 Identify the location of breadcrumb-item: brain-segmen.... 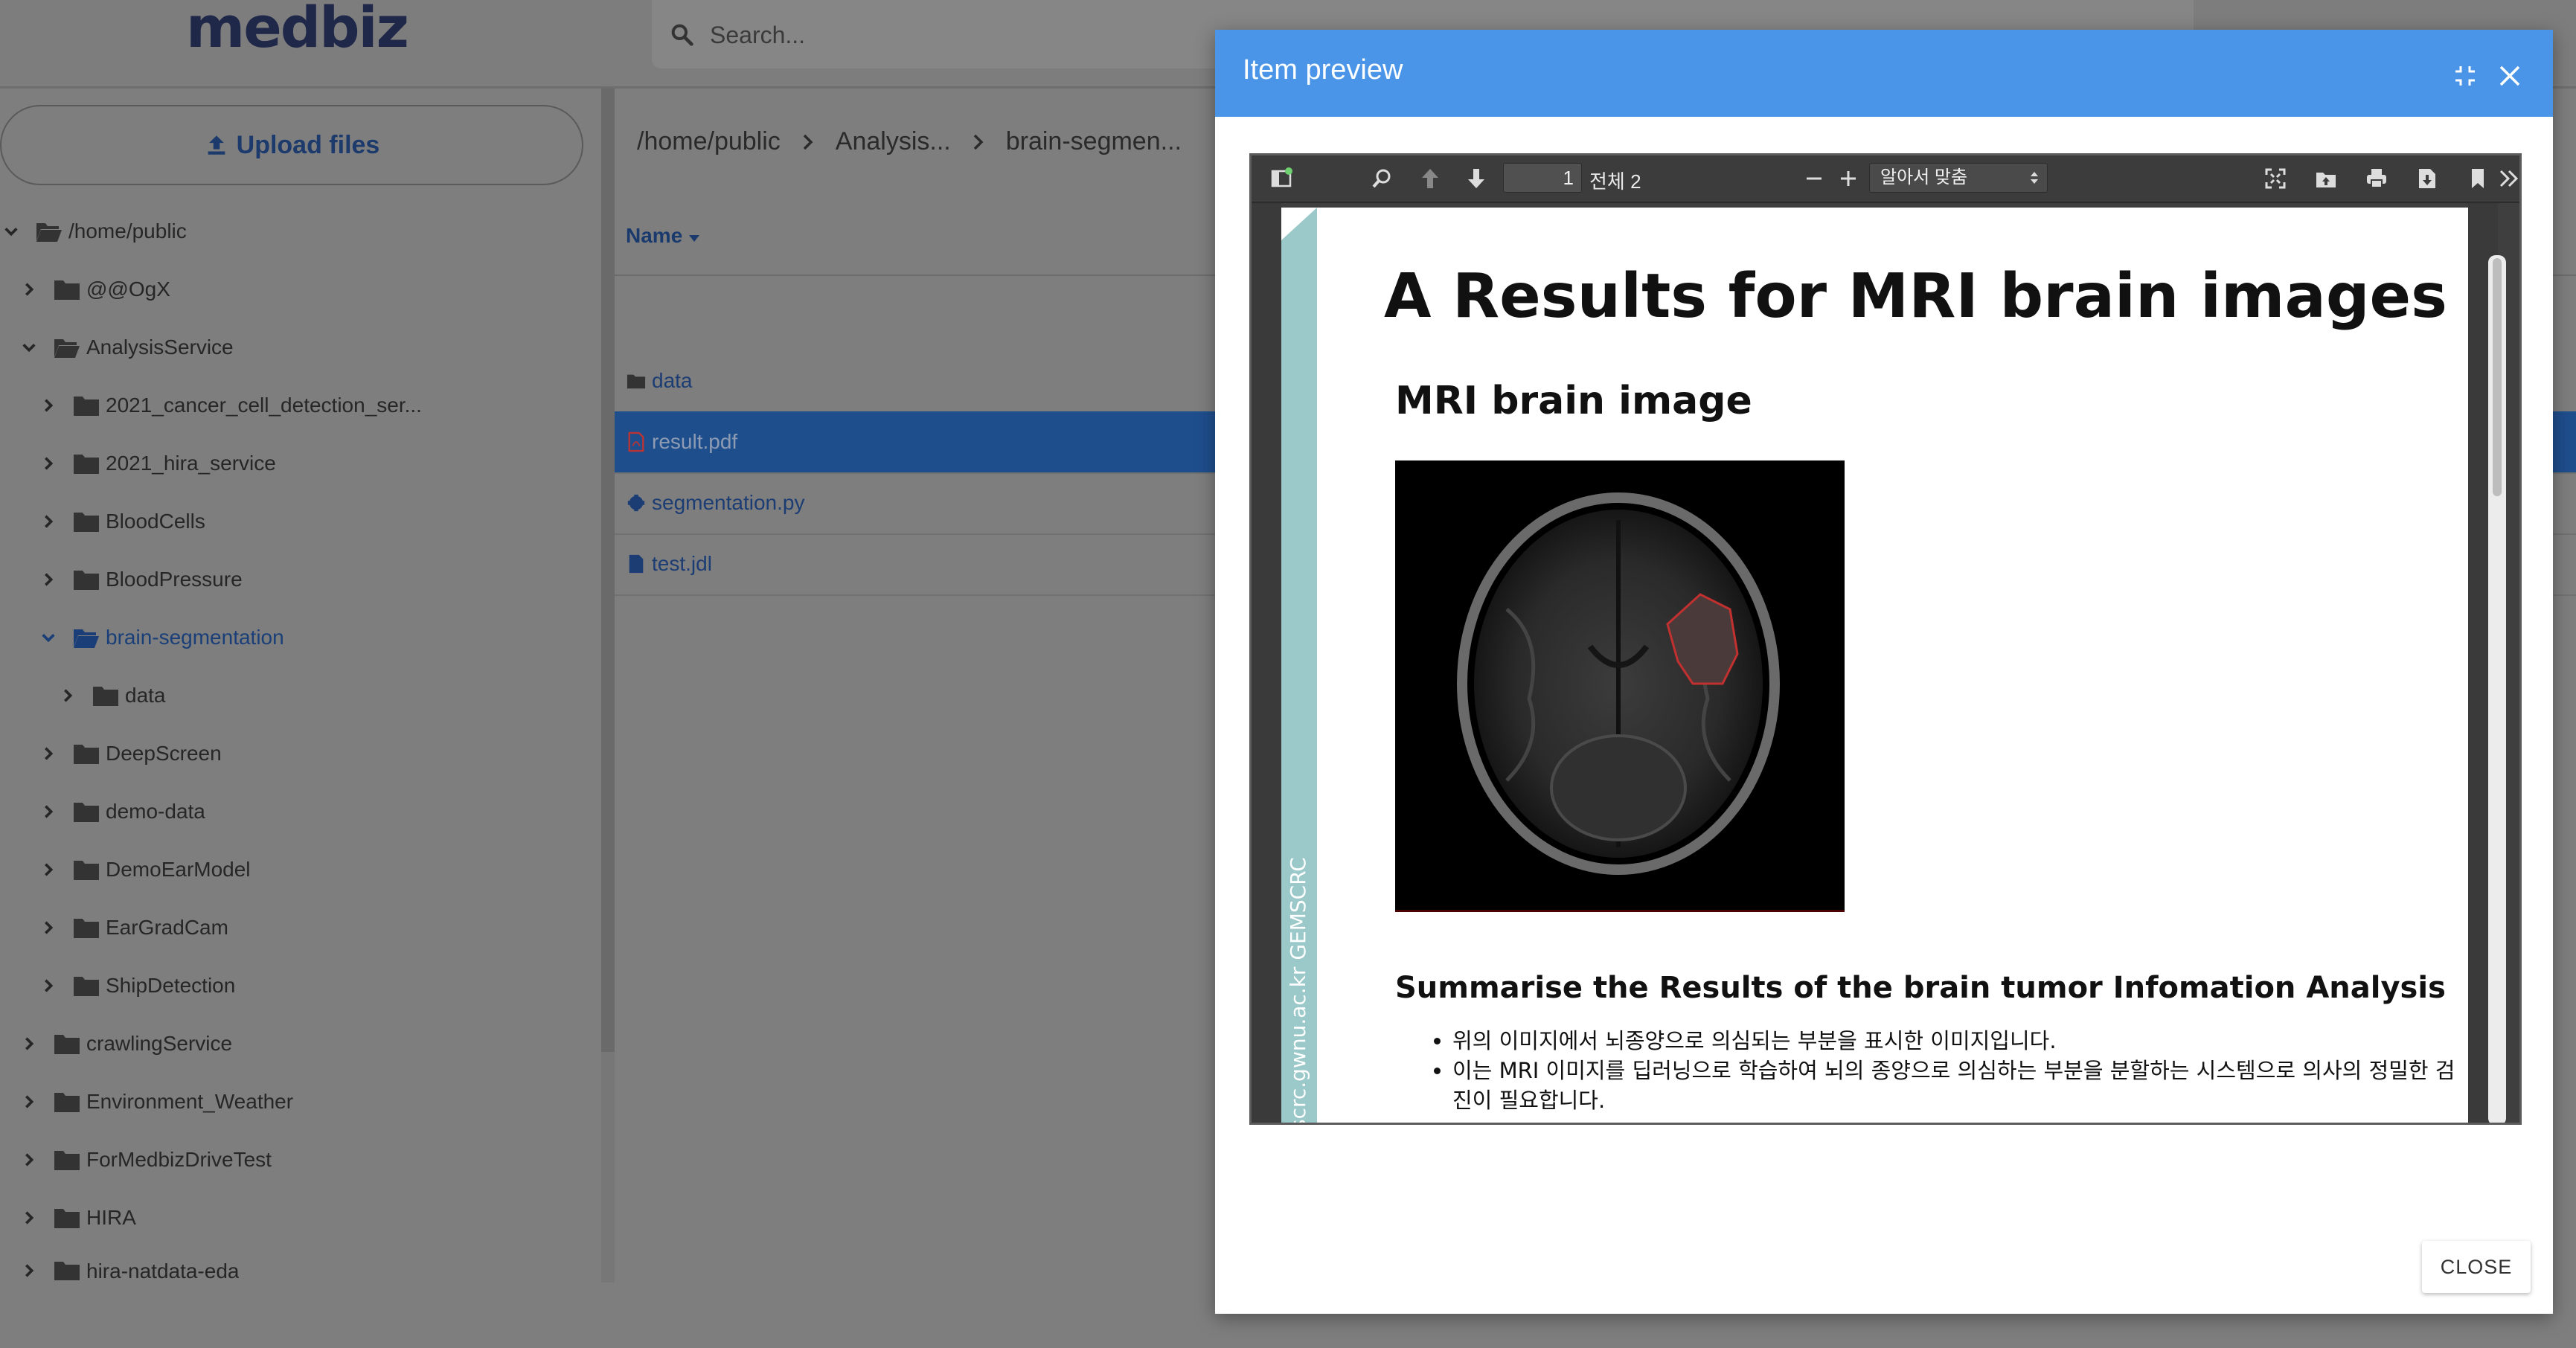
(1094, 141).